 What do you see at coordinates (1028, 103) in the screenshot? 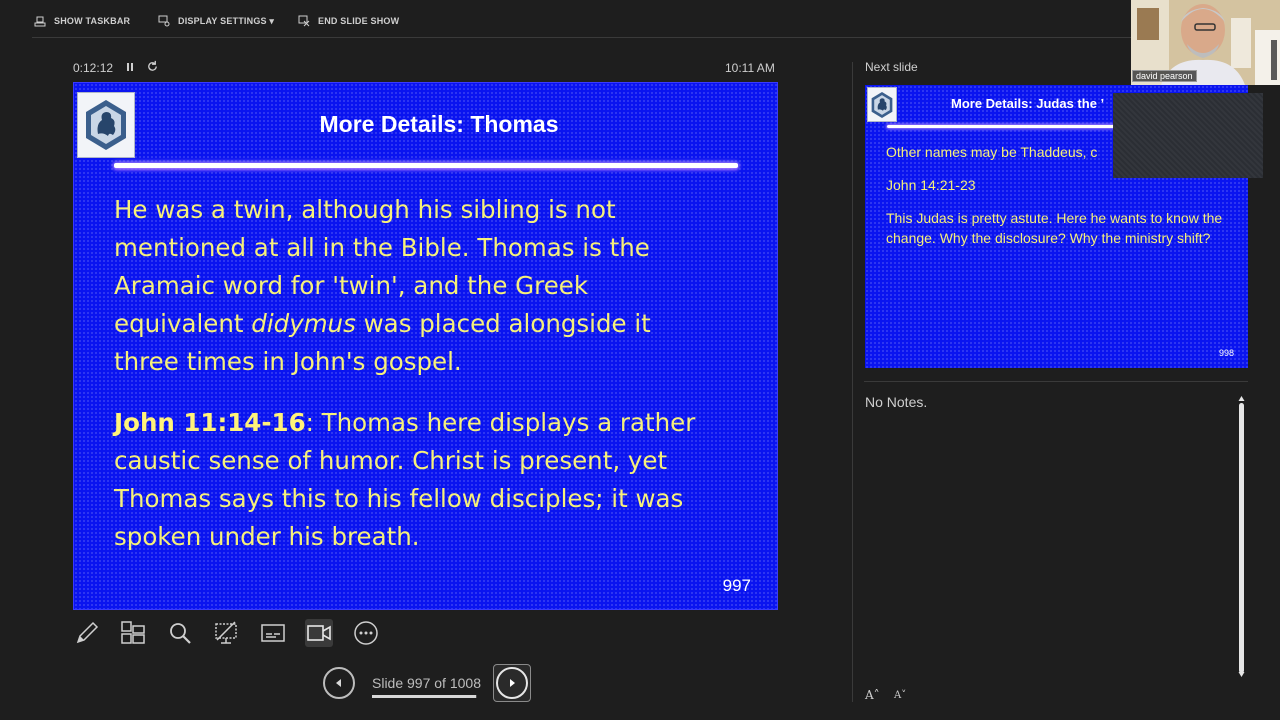
I see `next-slide-title: More Details: Judas the ’` at bounding box center [1028, 103].